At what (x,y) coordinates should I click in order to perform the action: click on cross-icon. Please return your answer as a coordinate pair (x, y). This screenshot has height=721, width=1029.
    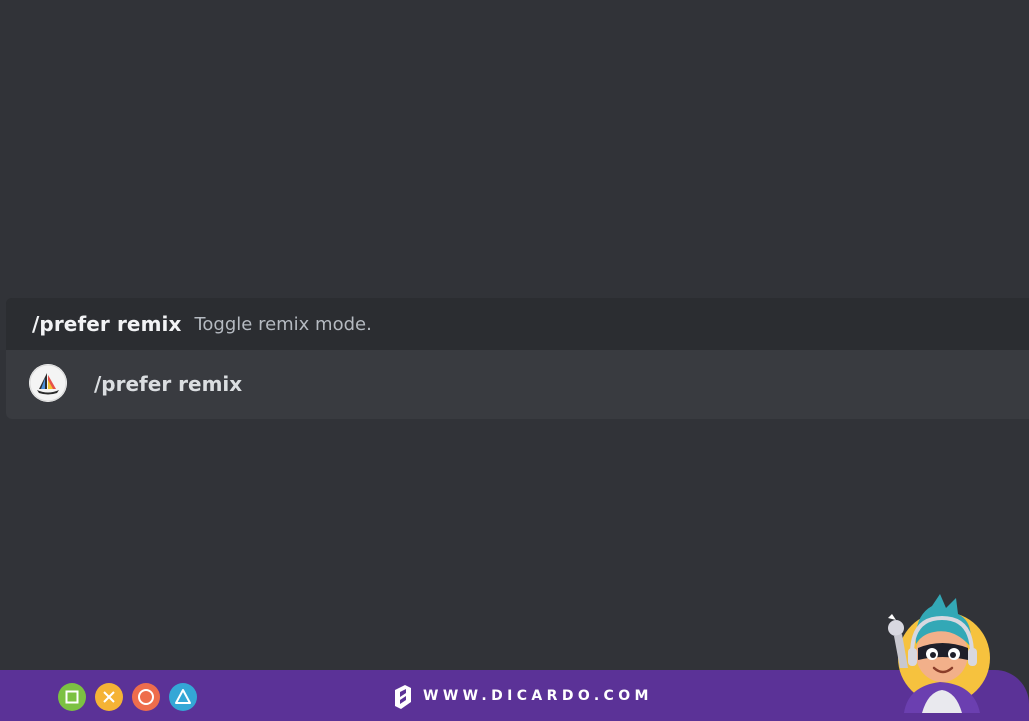
    Looking at the image, I should click on (109, 697).